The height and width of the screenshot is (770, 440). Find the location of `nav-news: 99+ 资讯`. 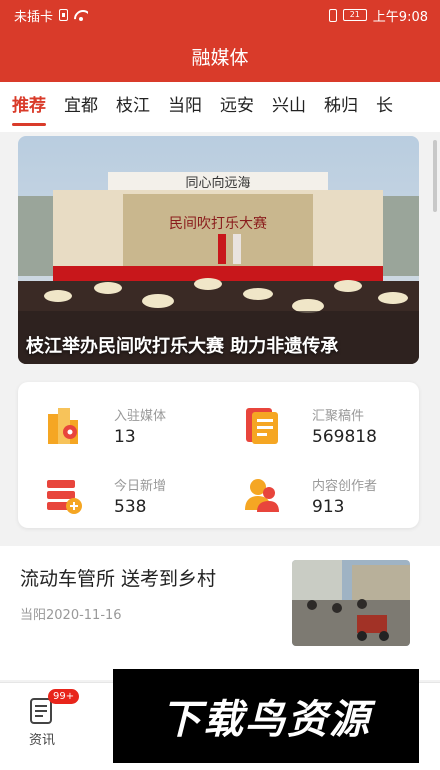

nav-news: 99+ 资讯 is located at coordinates (46, 718).